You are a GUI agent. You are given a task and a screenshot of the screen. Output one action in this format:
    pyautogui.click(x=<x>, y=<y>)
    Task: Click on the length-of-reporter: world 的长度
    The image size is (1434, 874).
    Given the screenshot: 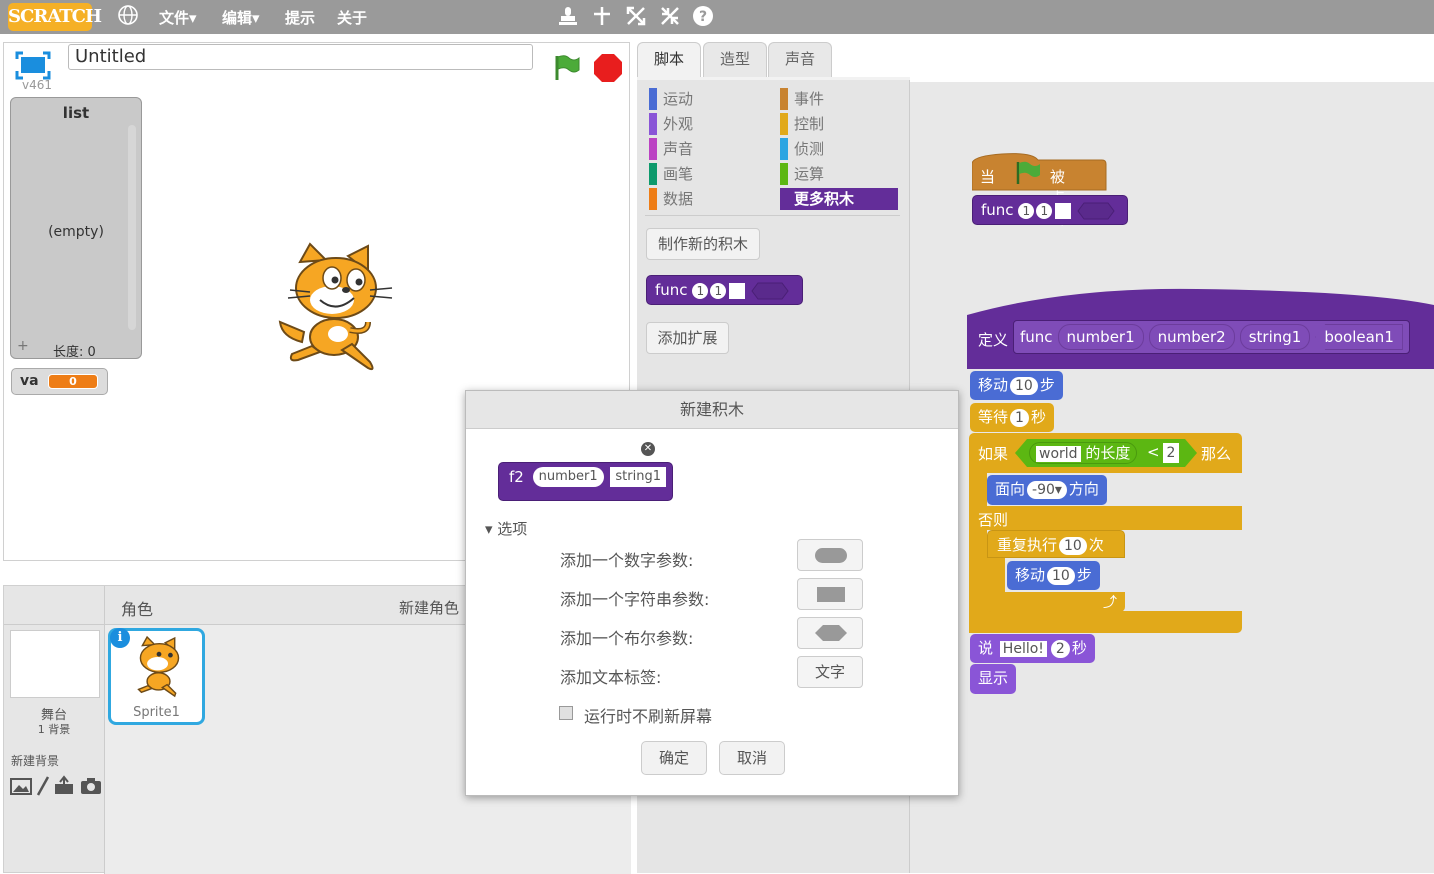 What is the action you would take?
    pyautogui.click(x=1083, y=453)
    